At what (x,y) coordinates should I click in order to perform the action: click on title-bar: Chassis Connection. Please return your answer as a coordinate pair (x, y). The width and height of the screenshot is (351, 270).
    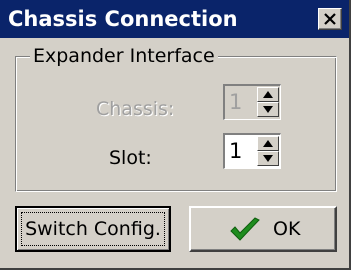
    Looking at the image, I should click on (174, 19).